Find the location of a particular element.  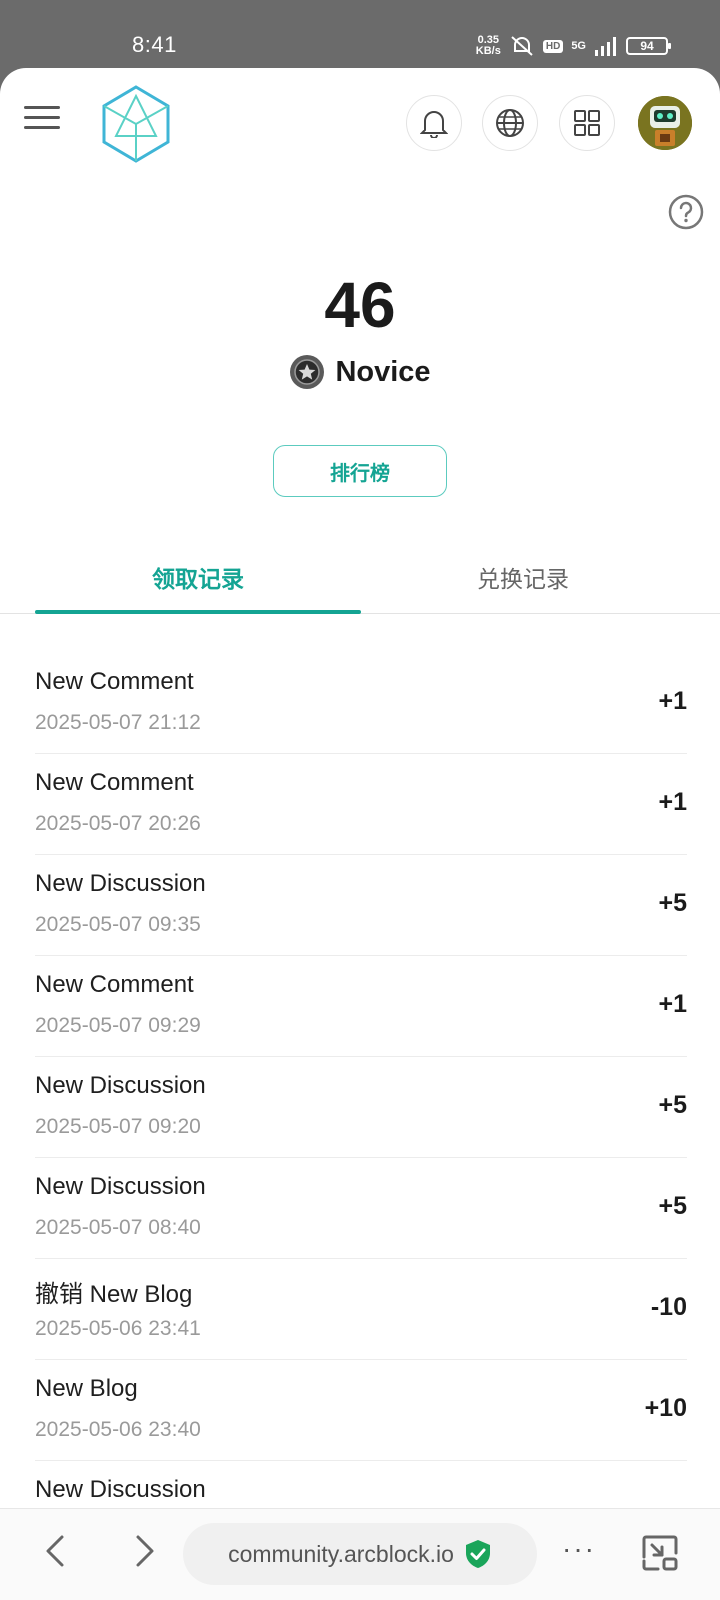

list-item: 撤销 New Blog 2025-05-06 23:41 -10 is located at coordinates (361, 1309).